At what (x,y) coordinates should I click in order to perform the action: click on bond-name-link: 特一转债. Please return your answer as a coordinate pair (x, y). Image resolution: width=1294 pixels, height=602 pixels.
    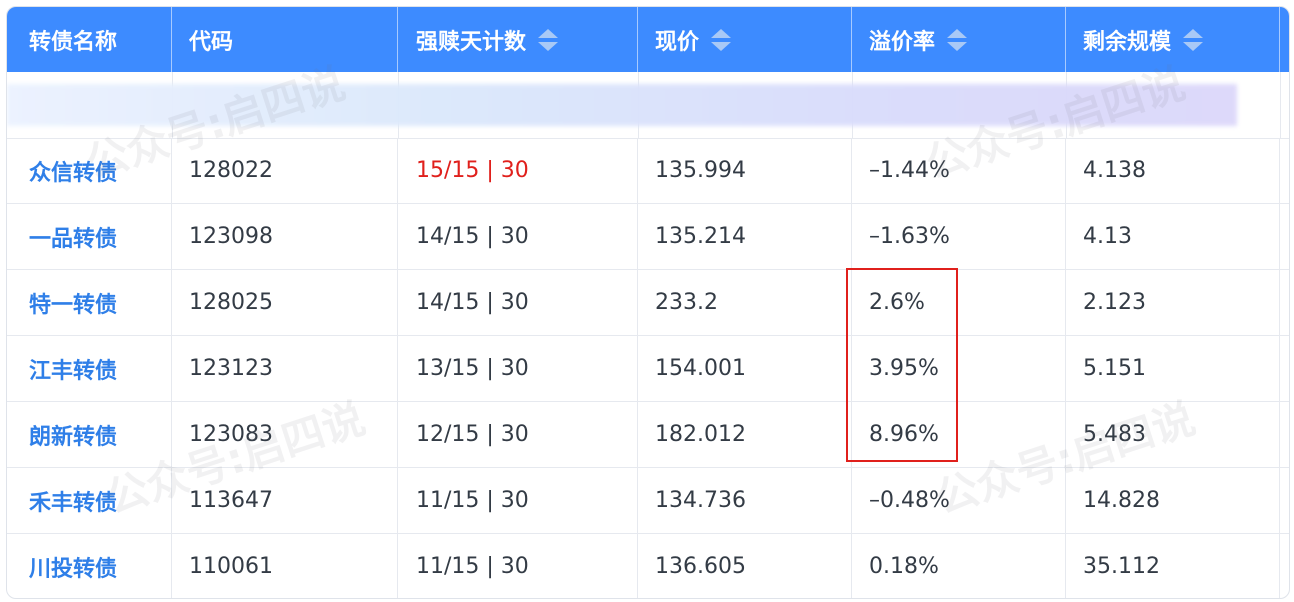
    Looking at the image, I should click on (89, 302).